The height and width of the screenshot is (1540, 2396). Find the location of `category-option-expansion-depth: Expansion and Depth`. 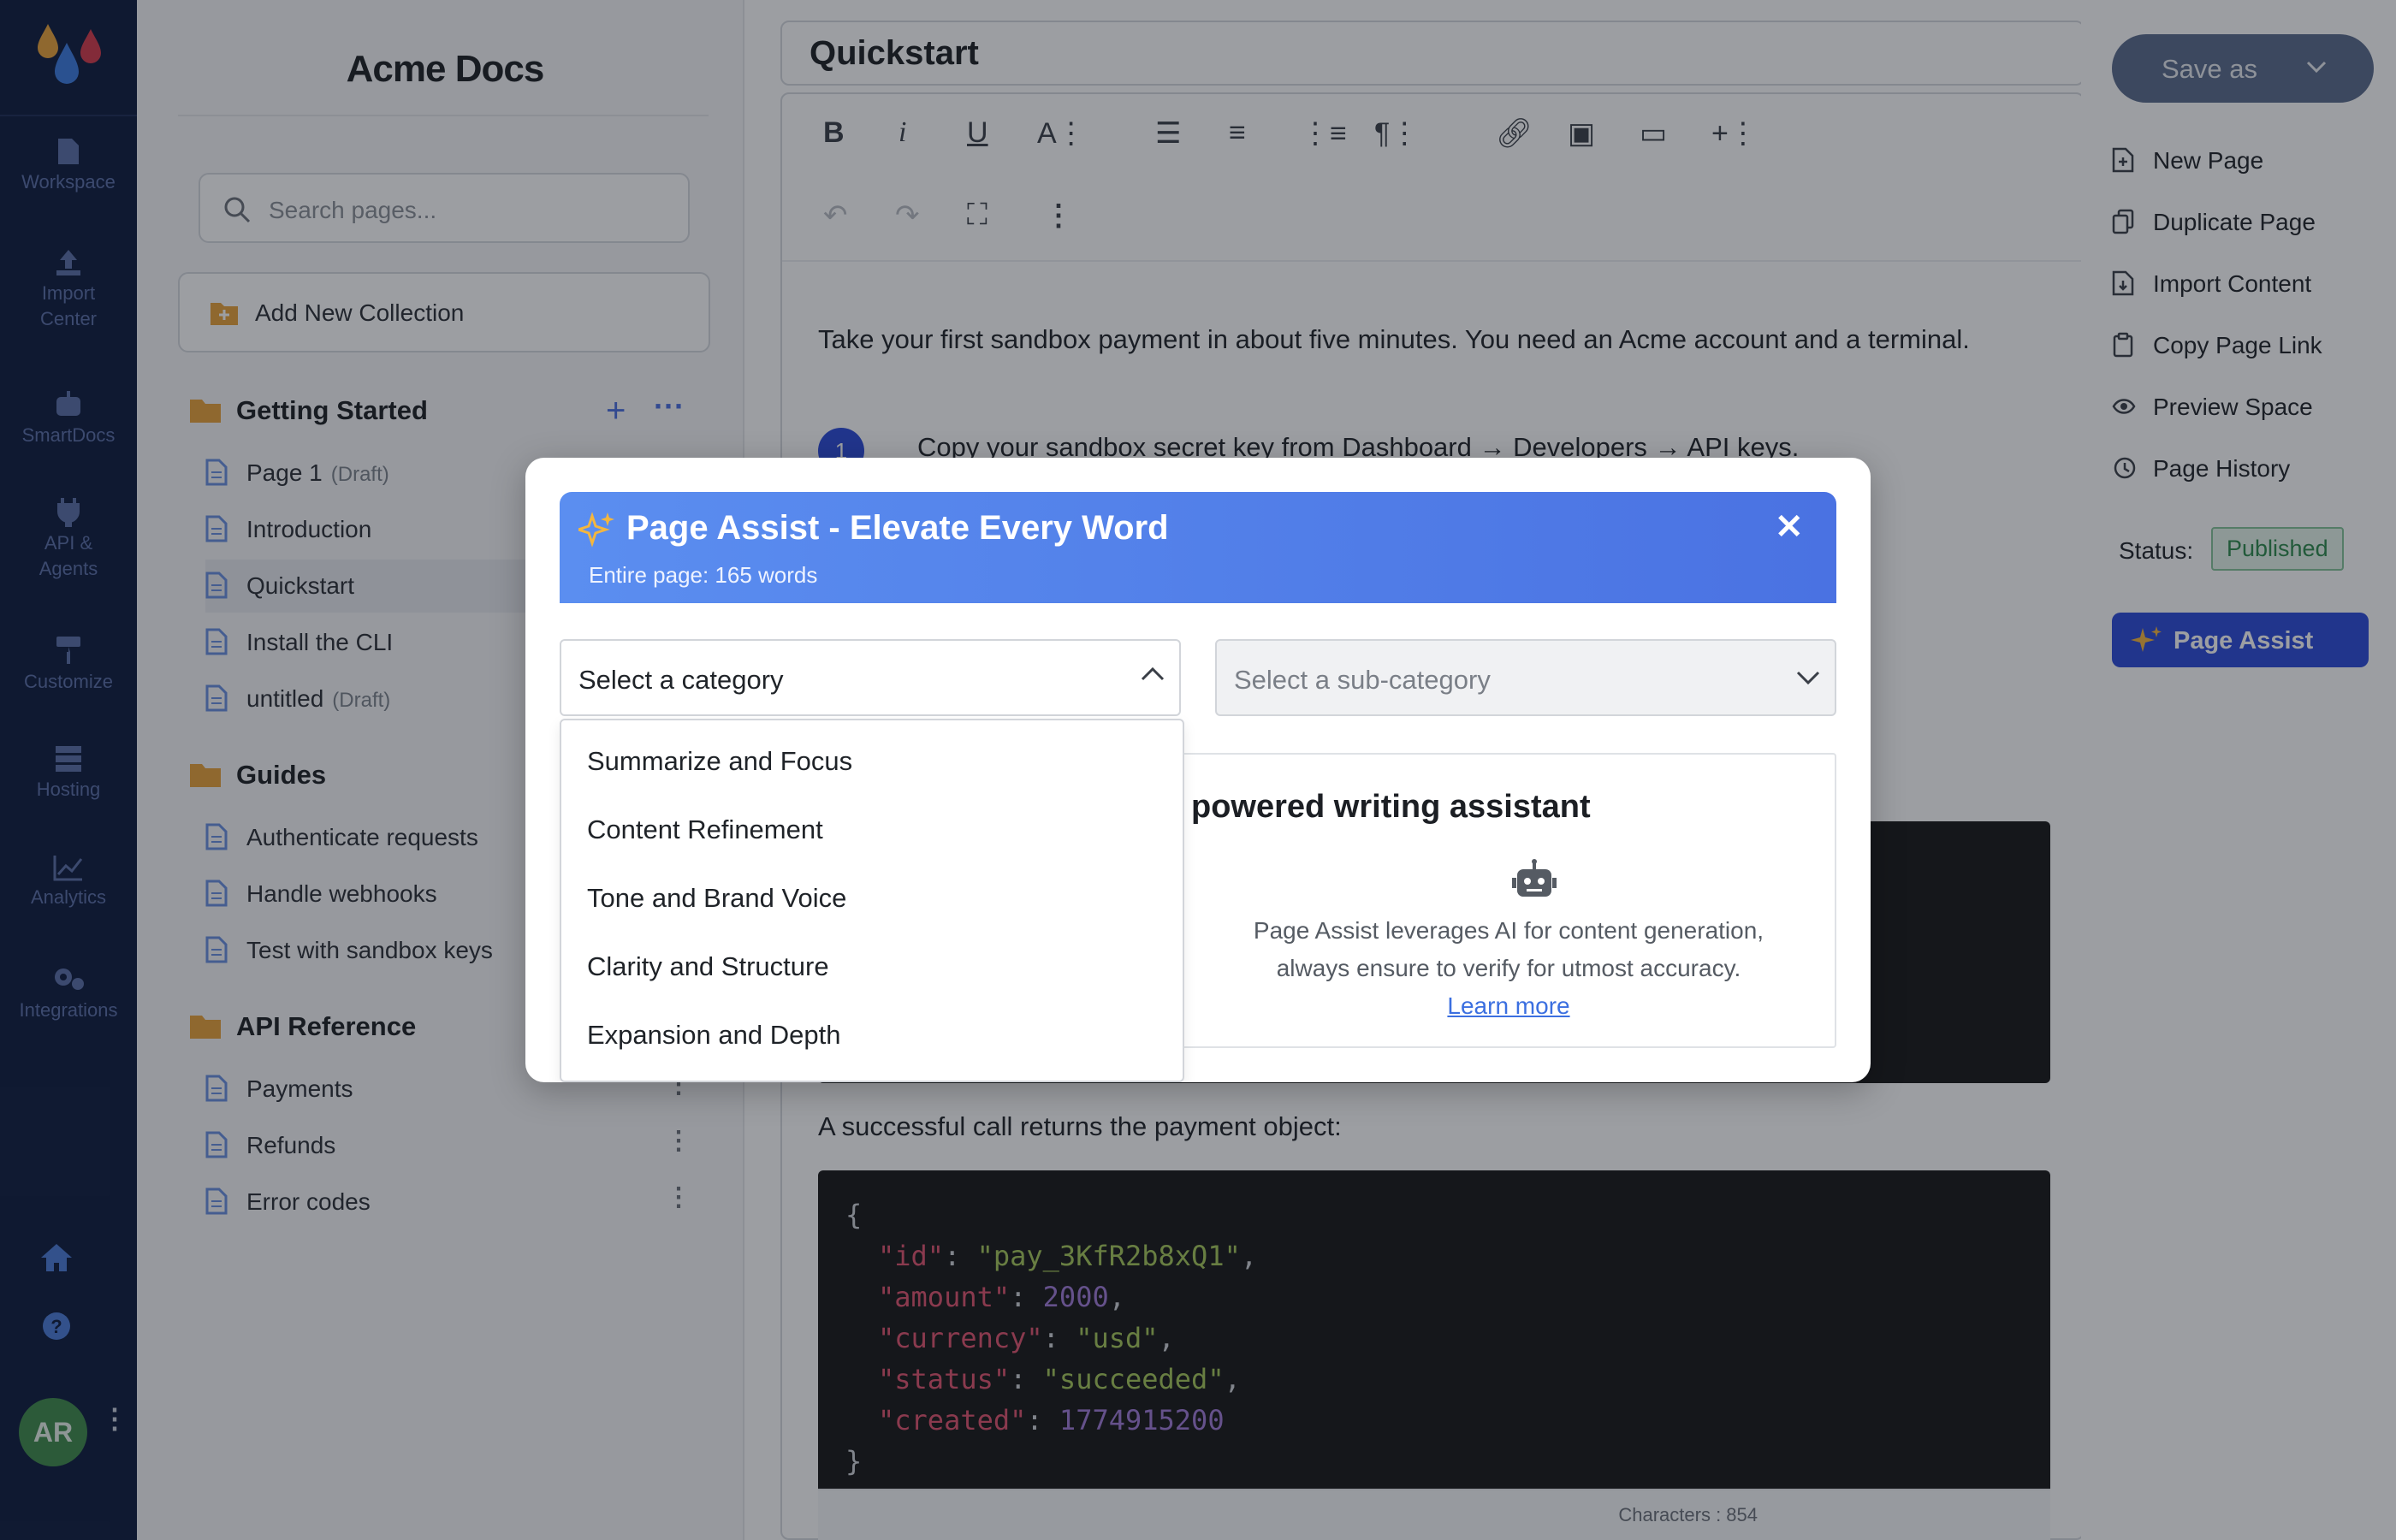

category-option-expansion-depth: Expansion and Depth is located at coordinates (713, 1035).